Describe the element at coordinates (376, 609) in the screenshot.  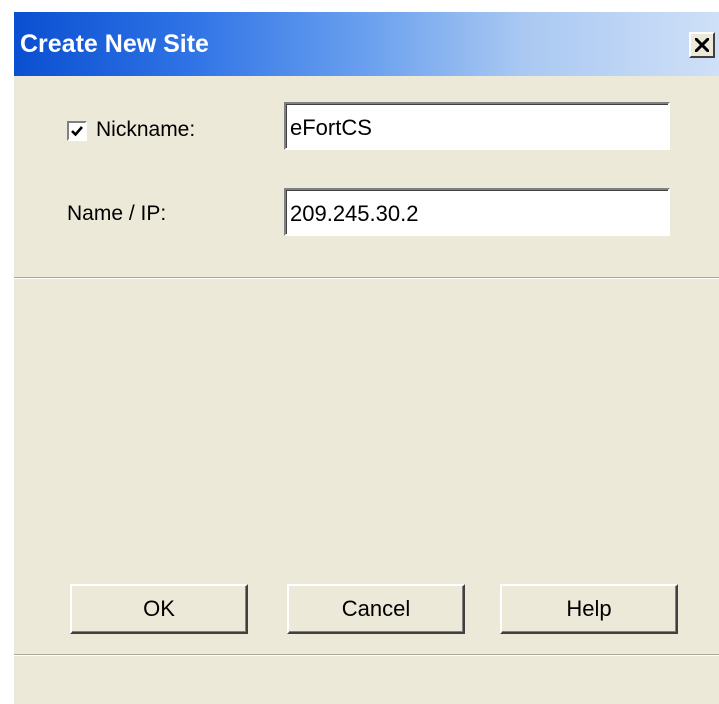
I see `cancel-button: Cancel` at that location.